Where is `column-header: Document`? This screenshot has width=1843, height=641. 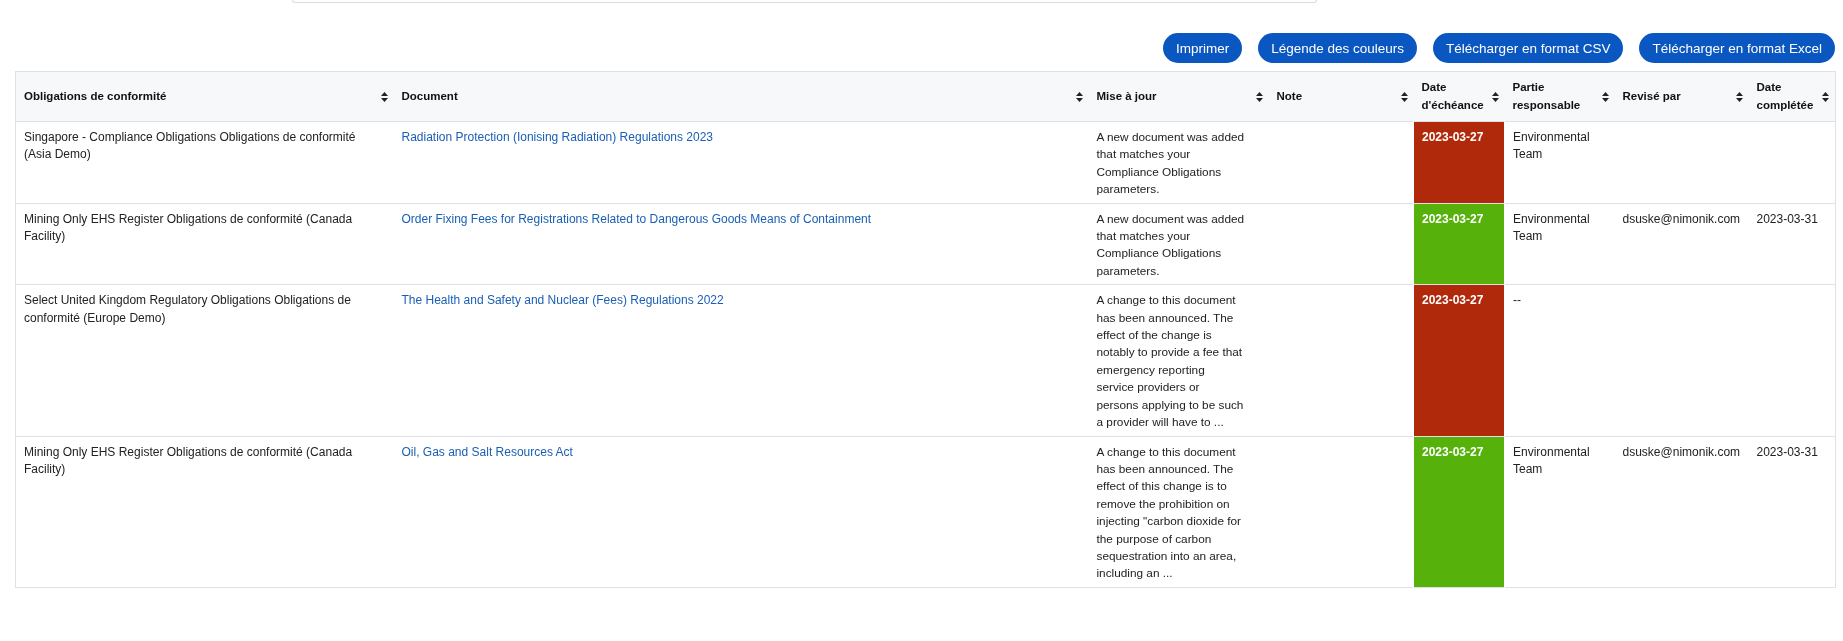 column-header: Document is located at coordinates (429, 96).